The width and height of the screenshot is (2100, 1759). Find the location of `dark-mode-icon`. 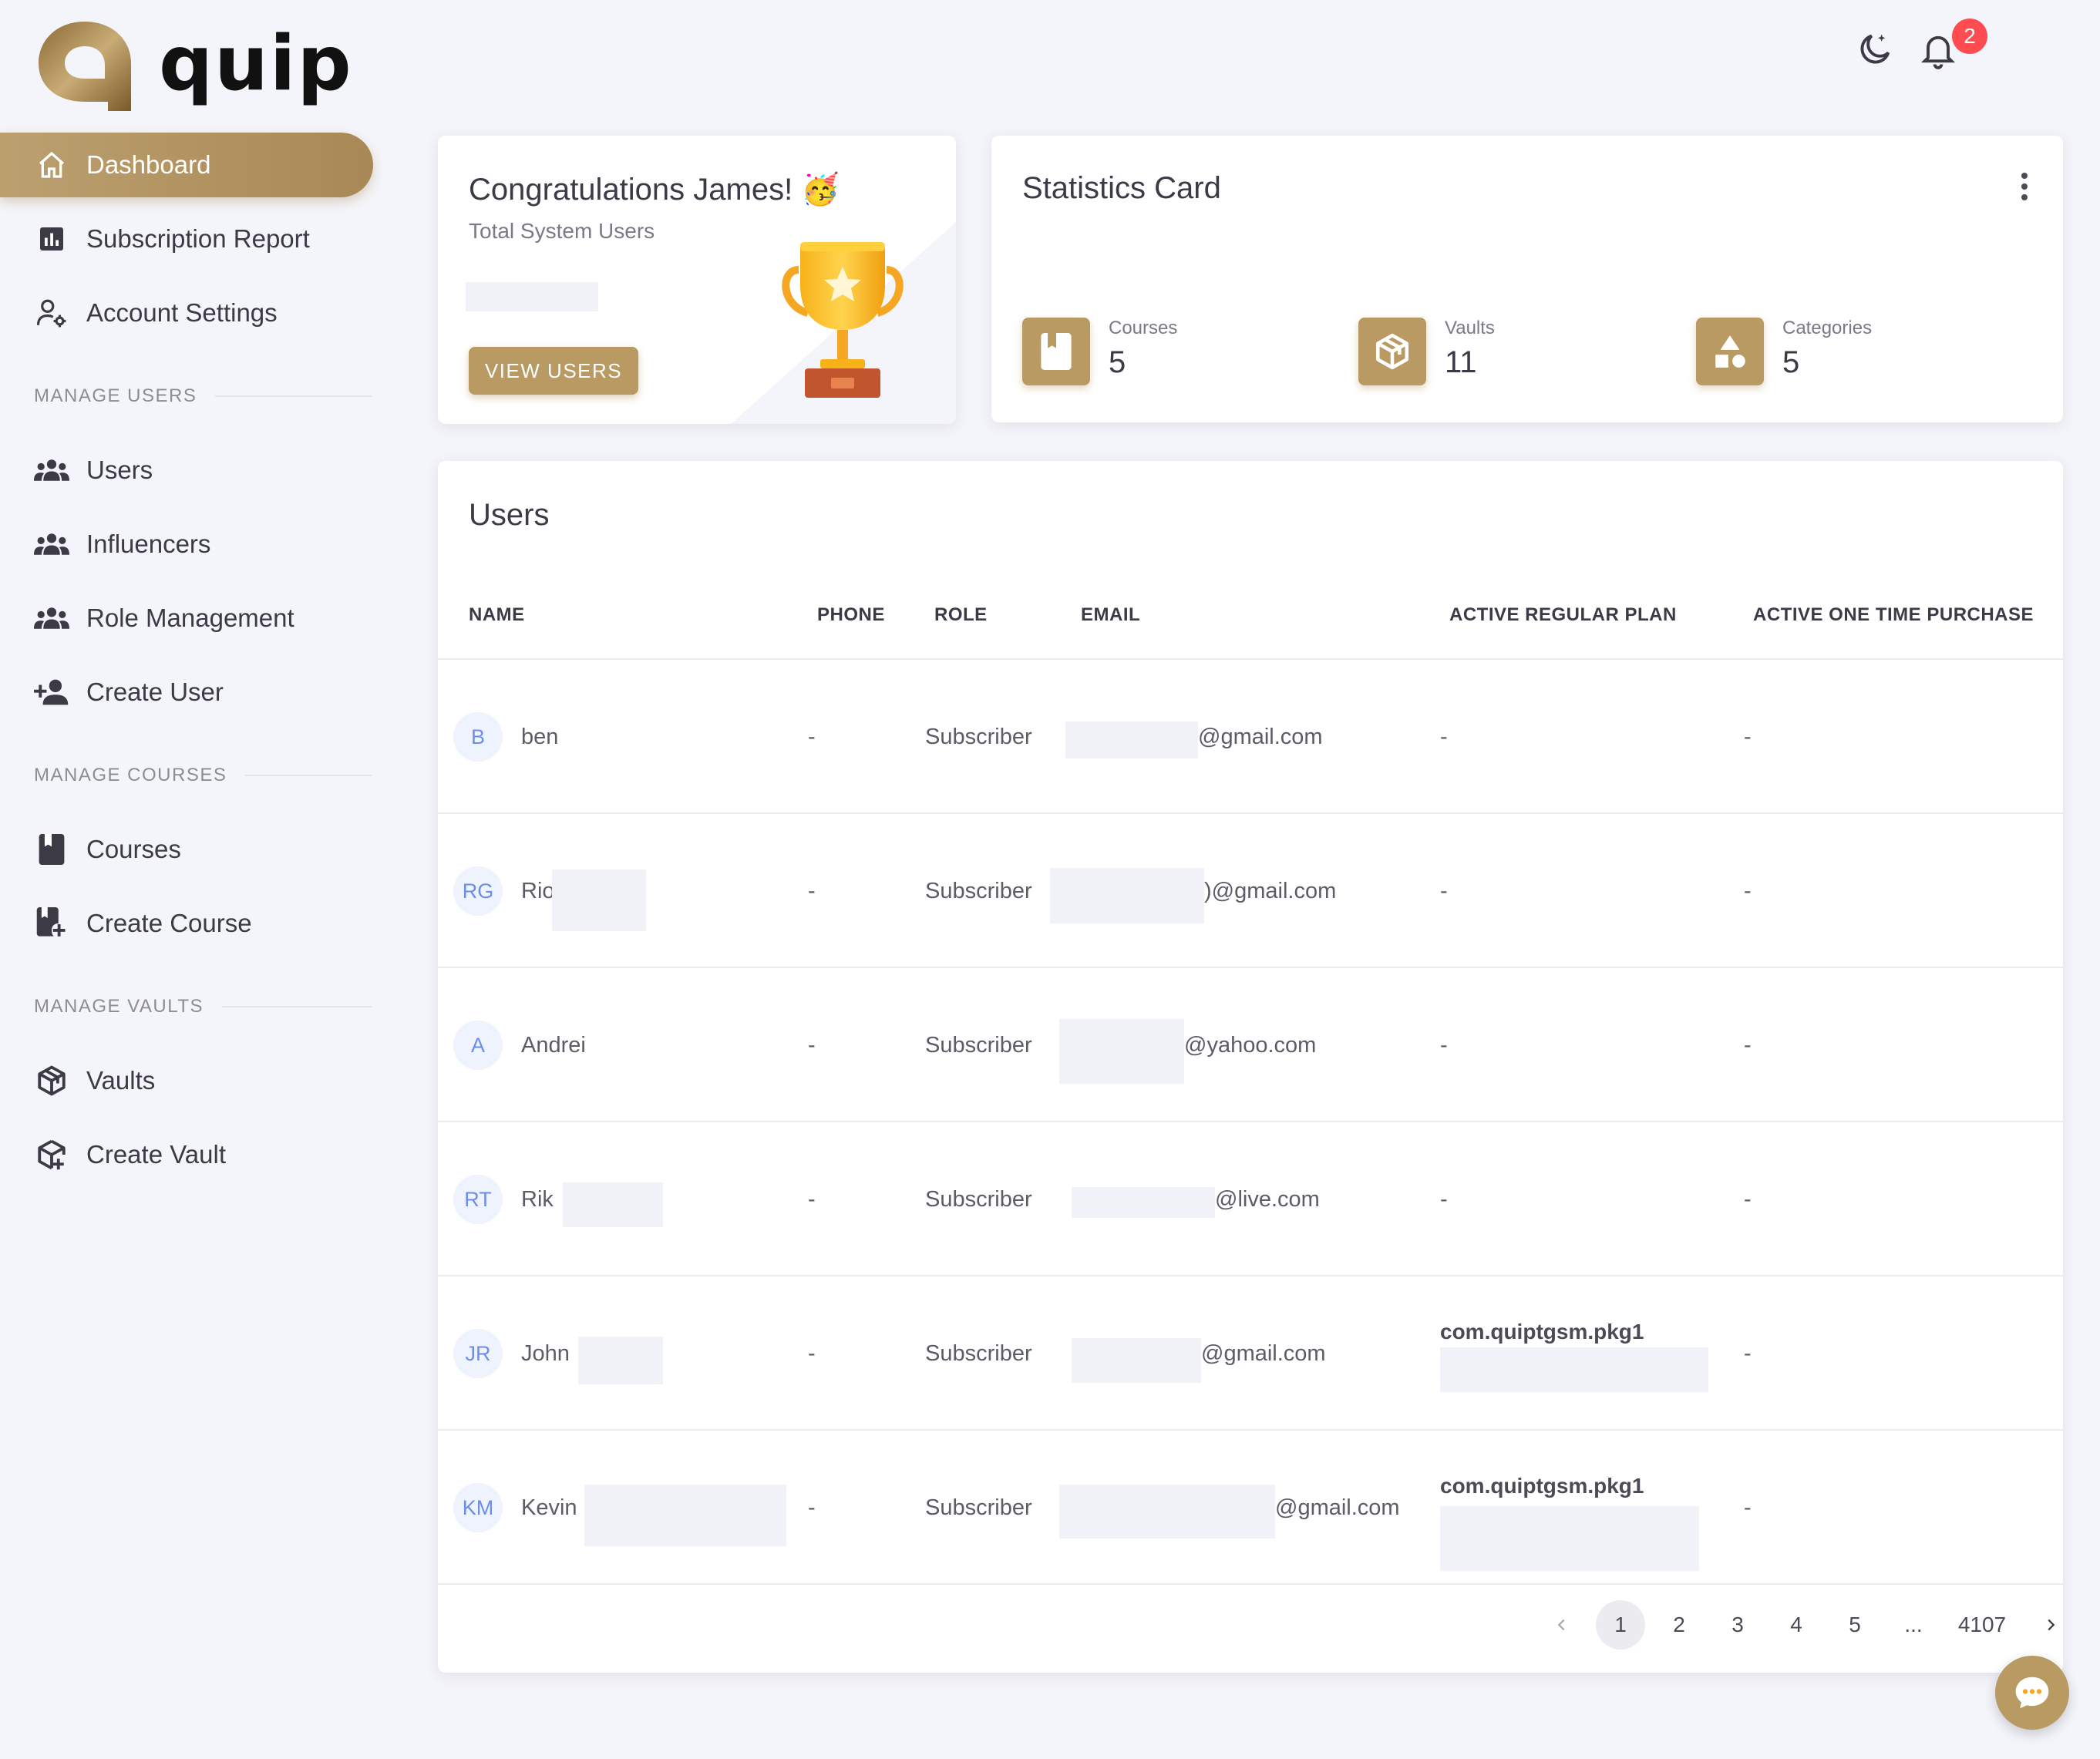

dark-mode-icon is located at coordinates (1875, 49).